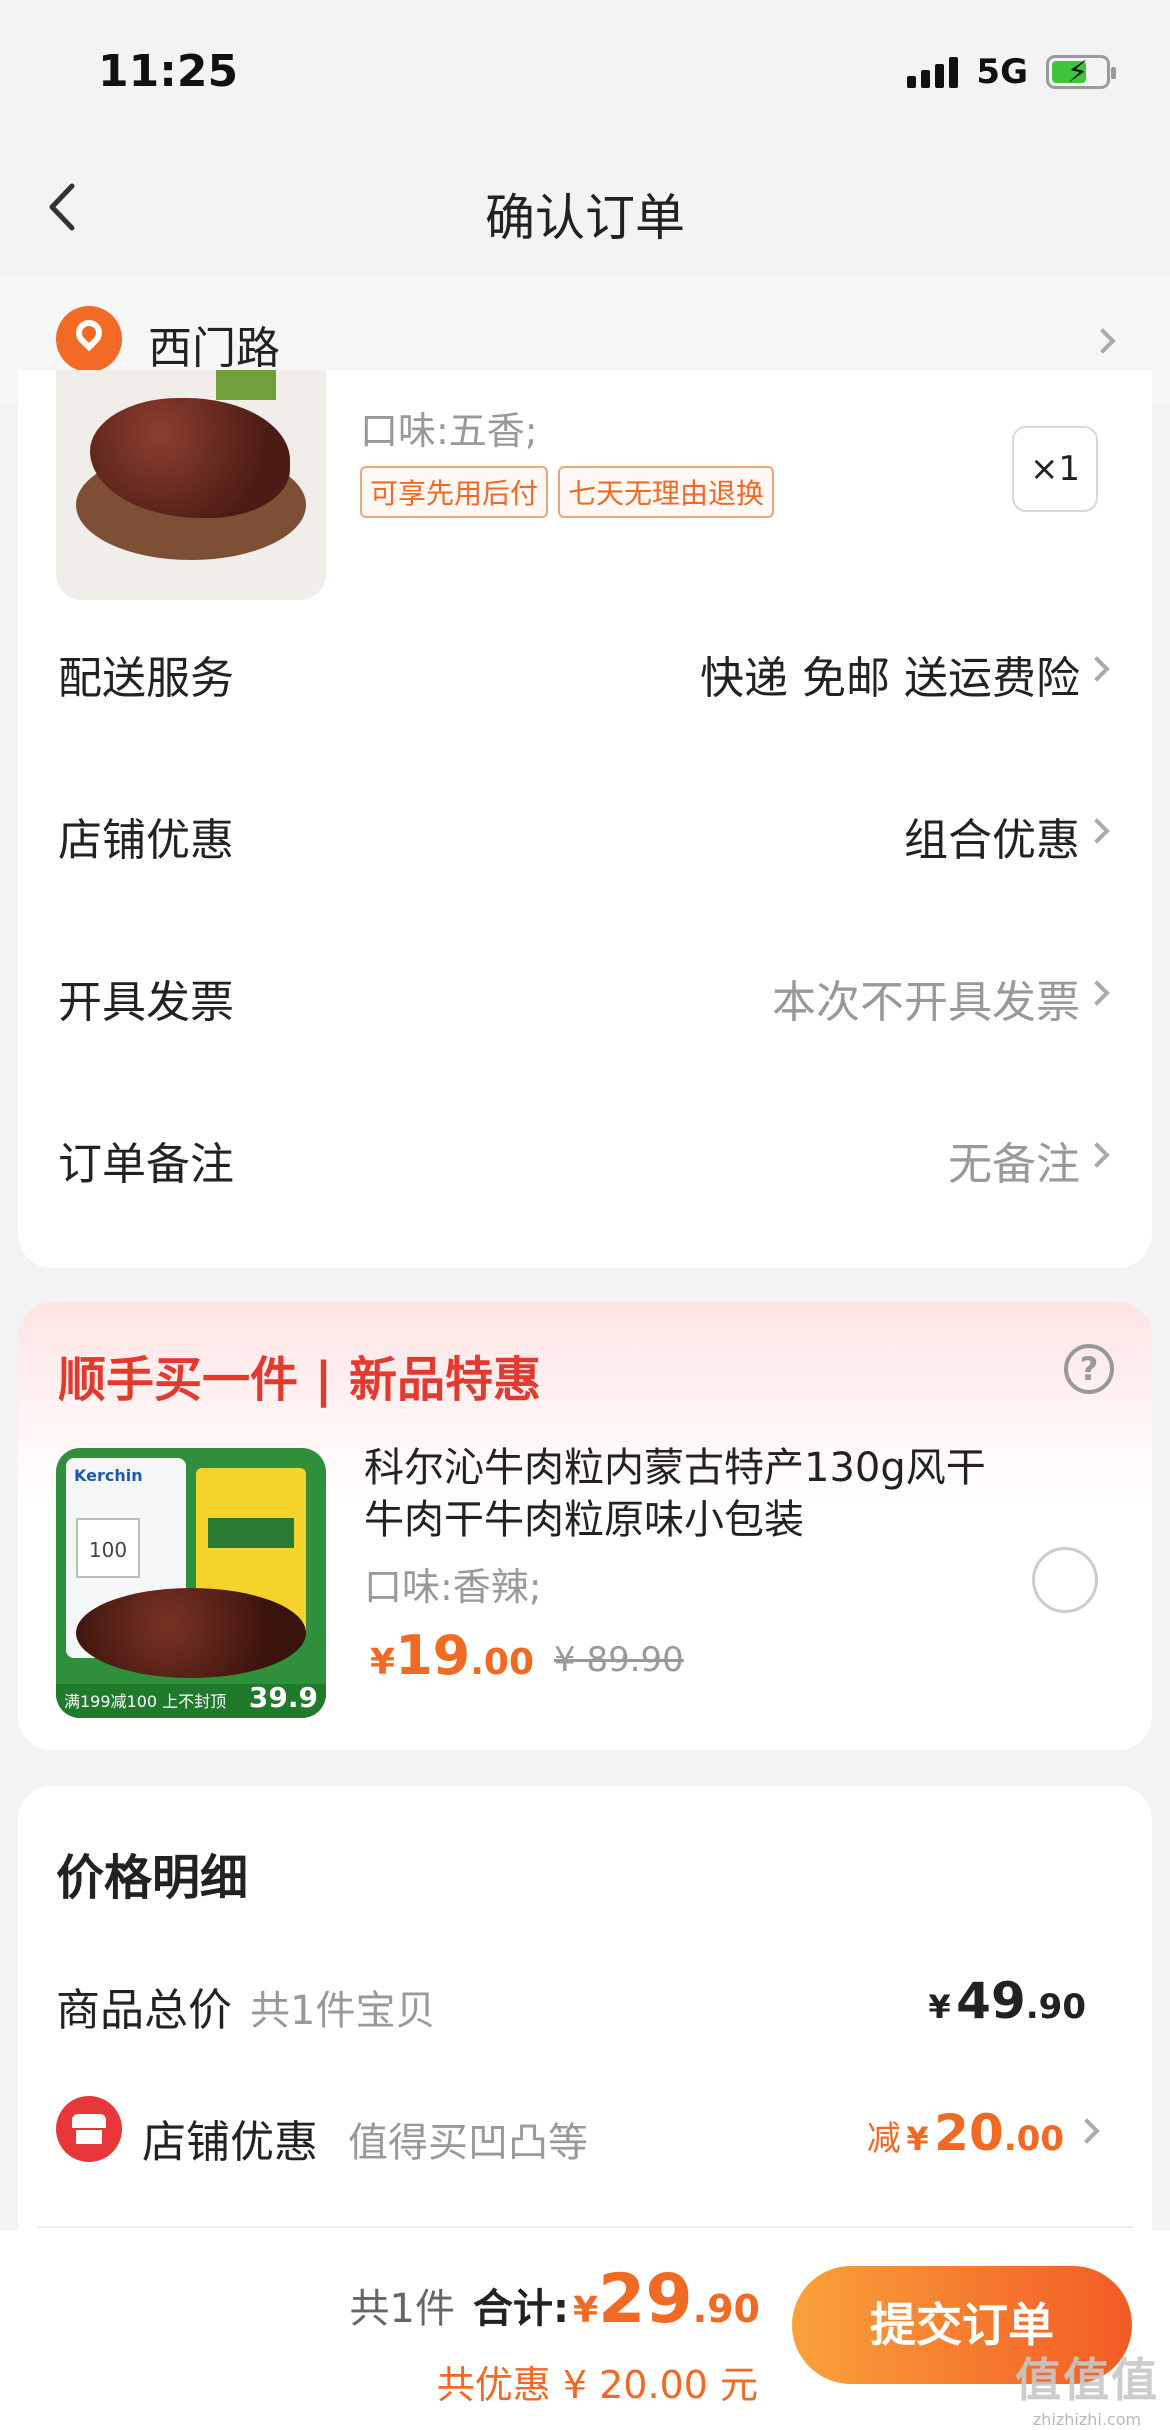  Describe the element at coordinates (883, 2139) in the screenshot. I see `discount-prefix: 减` at that location.